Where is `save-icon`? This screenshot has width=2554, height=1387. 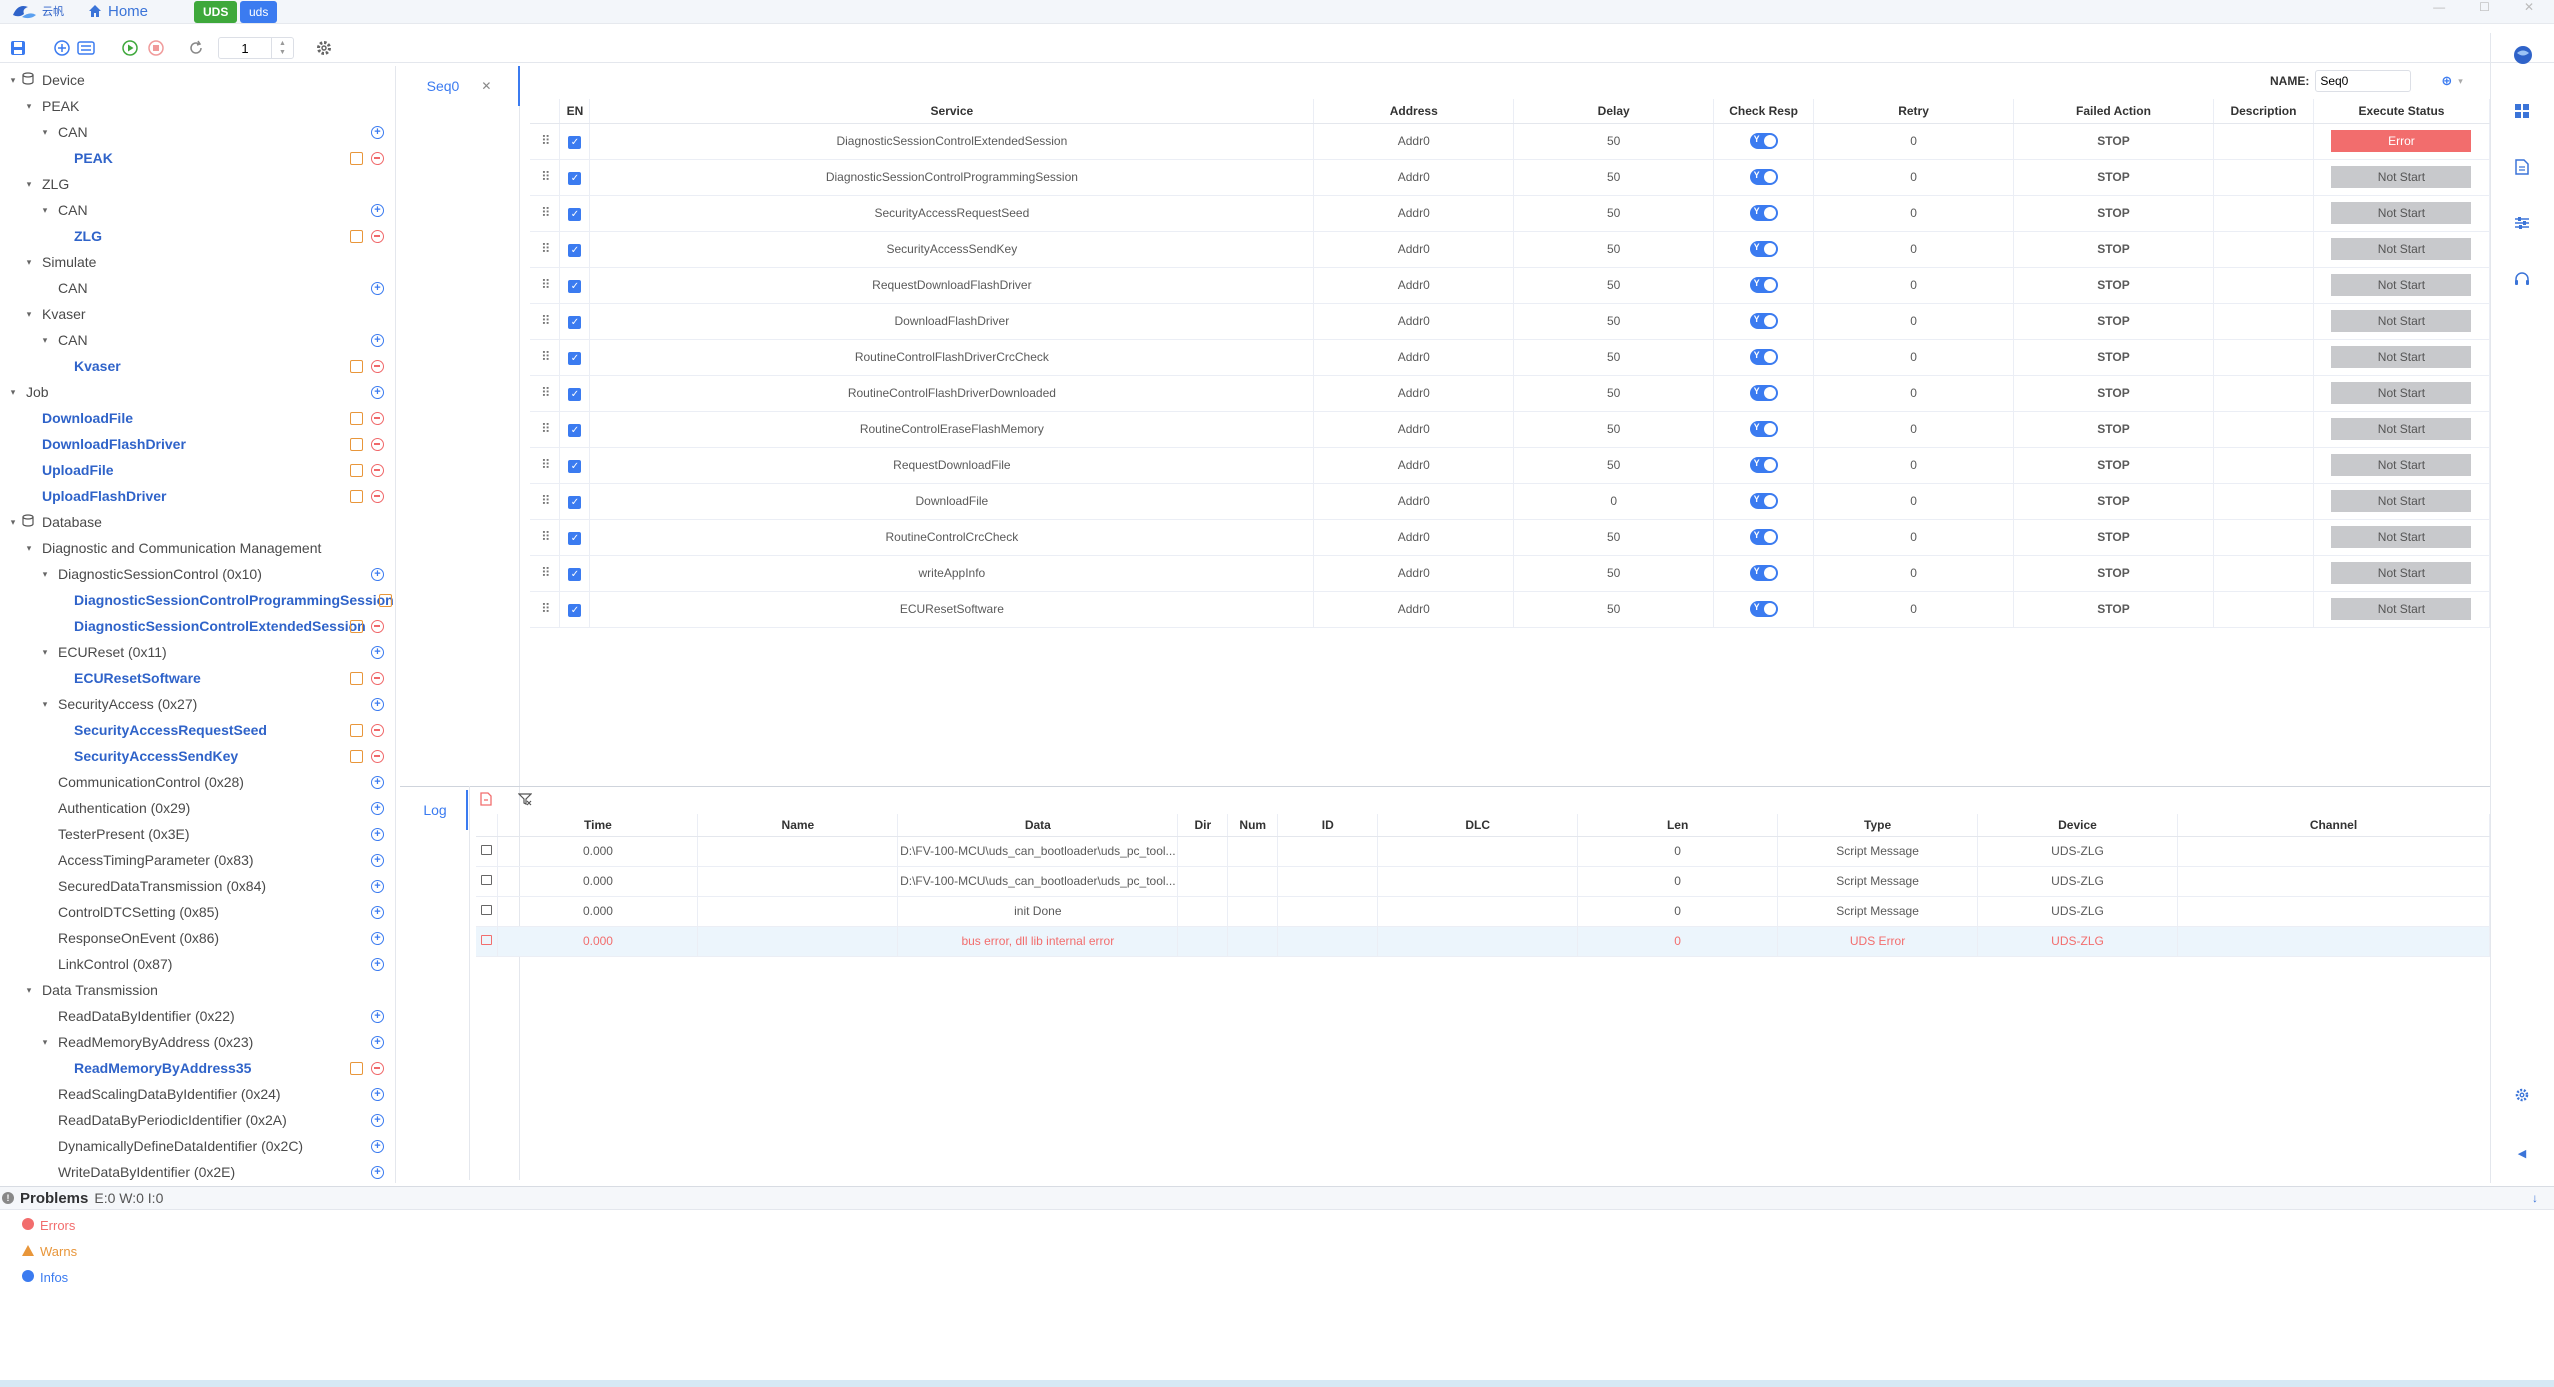
save-icon is located at coordinates (18, 48).